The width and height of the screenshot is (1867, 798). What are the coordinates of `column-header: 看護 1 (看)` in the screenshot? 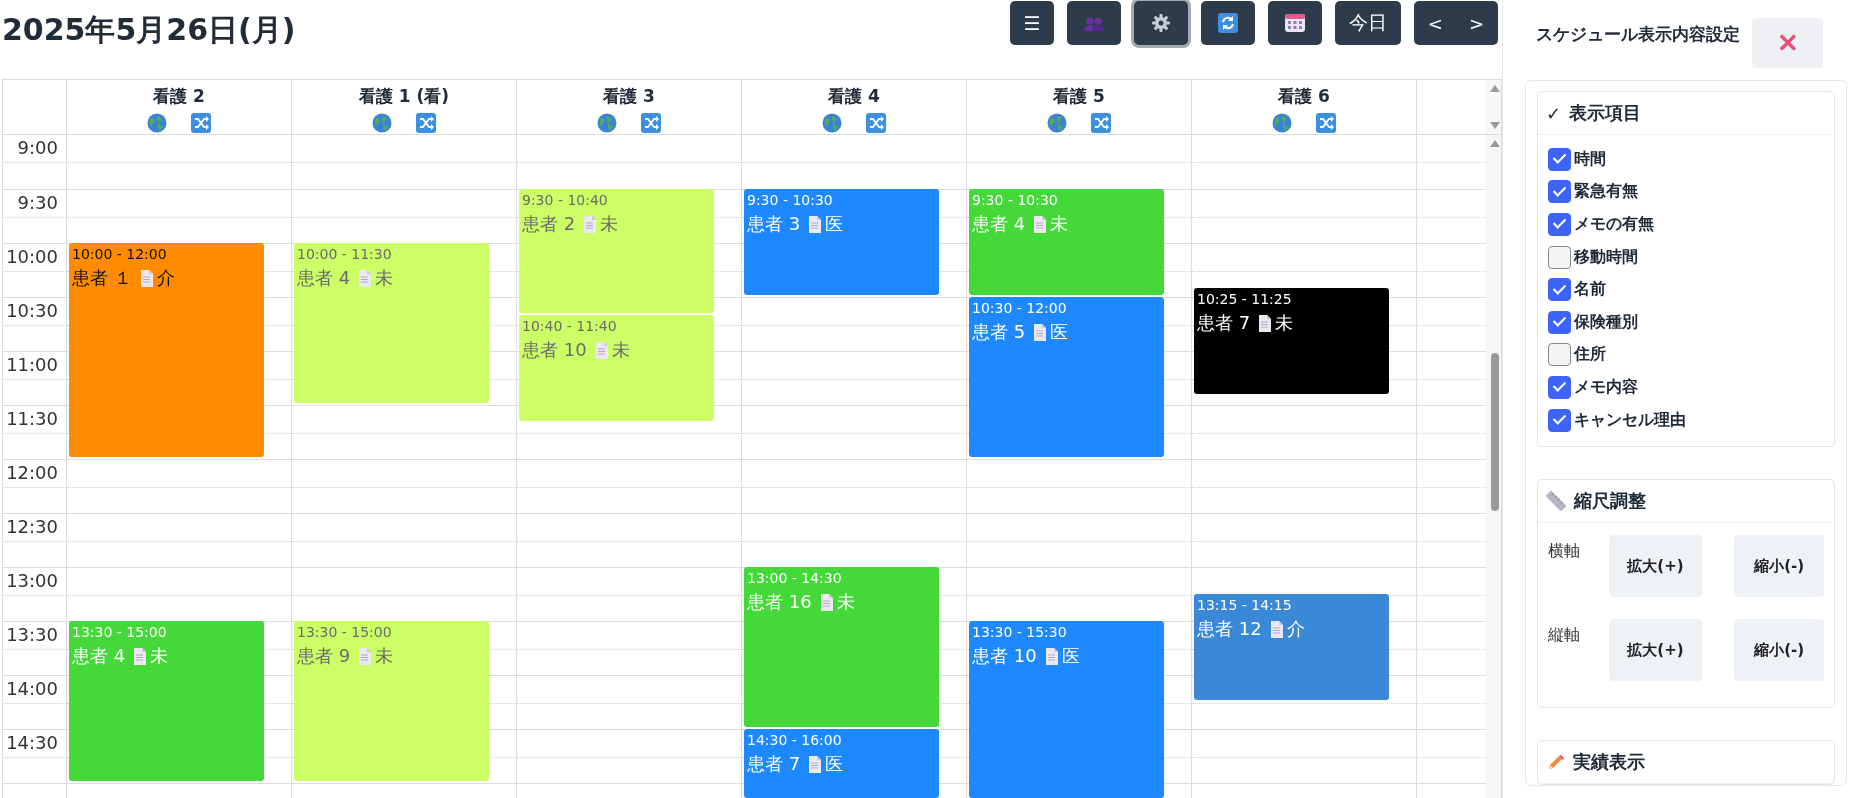 It's located at (404, 96).